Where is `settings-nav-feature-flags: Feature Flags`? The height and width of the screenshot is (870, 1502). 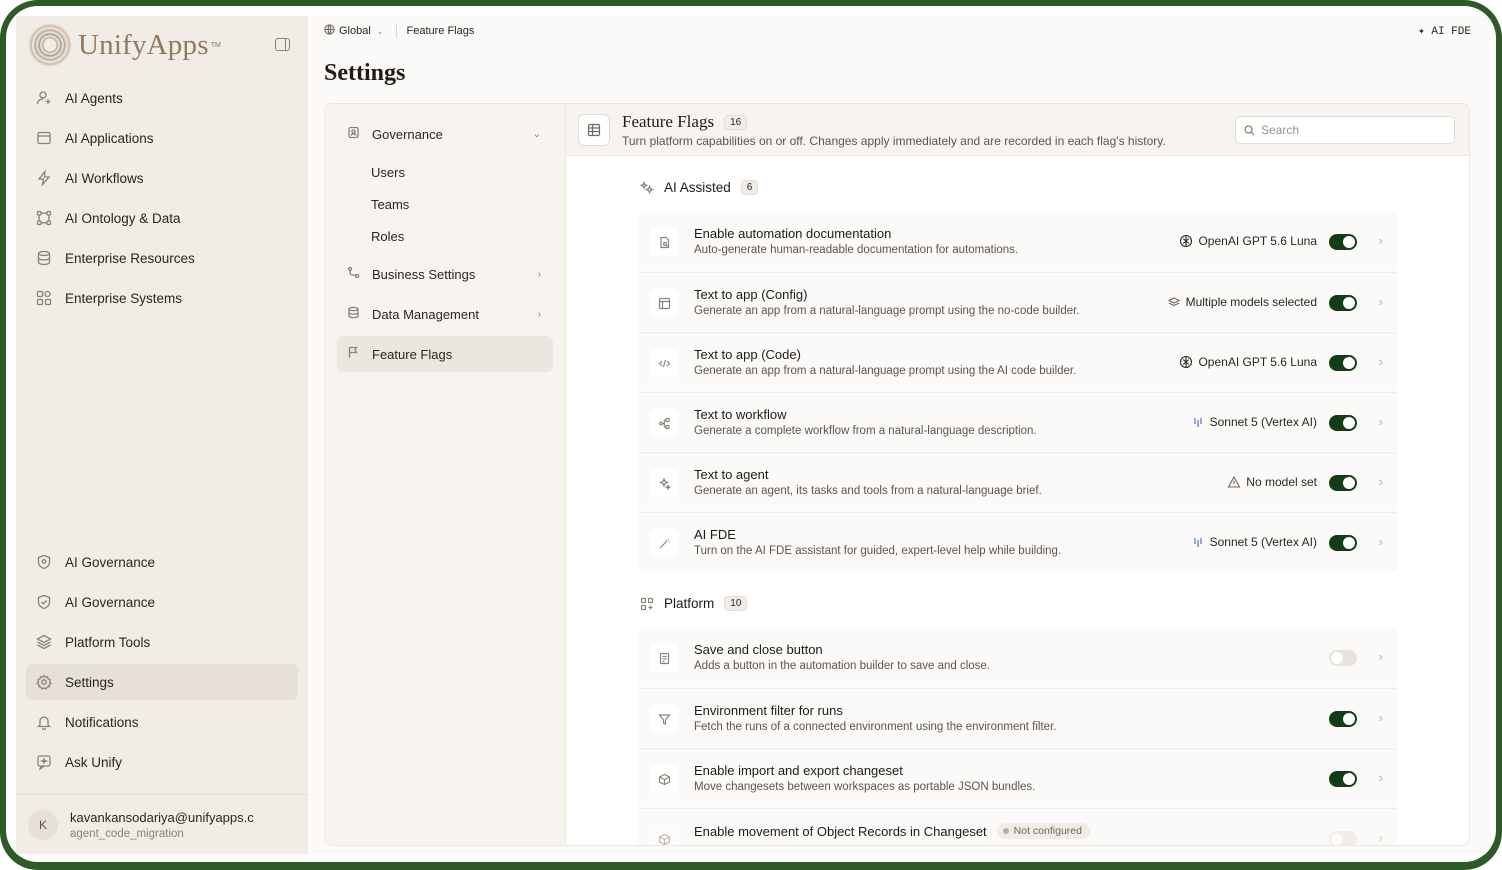 settings-nav-feature-flags: Feature Flags is located at coordinates (445, 354).